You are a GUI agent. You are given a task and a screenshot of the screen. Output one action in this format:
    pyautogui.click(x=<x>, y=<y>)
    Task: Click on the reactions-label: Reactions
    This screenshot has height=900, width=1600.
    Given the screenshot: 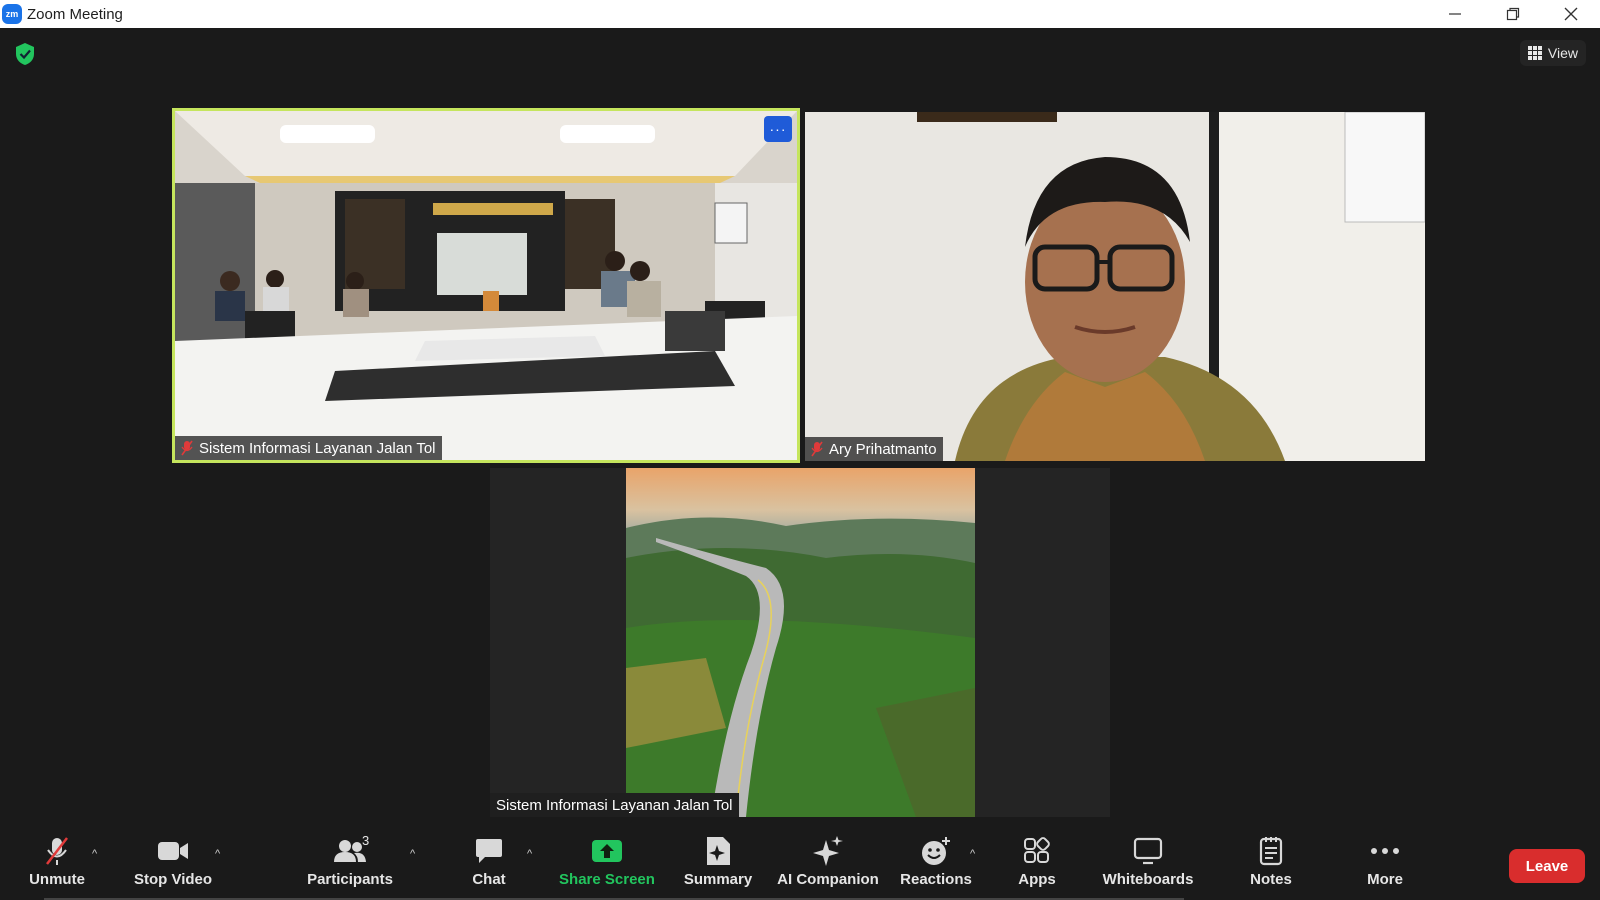 What is the action you would take?
    pyautogui.click(x=936, y=879)
    